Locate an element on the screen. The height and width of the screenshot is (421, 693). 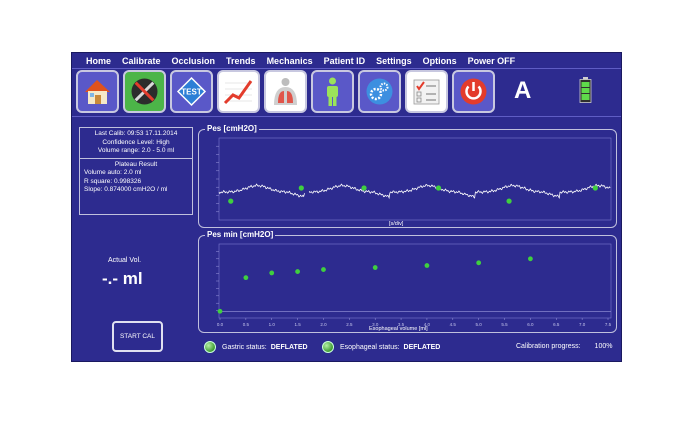
confidence-level: Confidence Level: High is located at coordinates (136, 142).